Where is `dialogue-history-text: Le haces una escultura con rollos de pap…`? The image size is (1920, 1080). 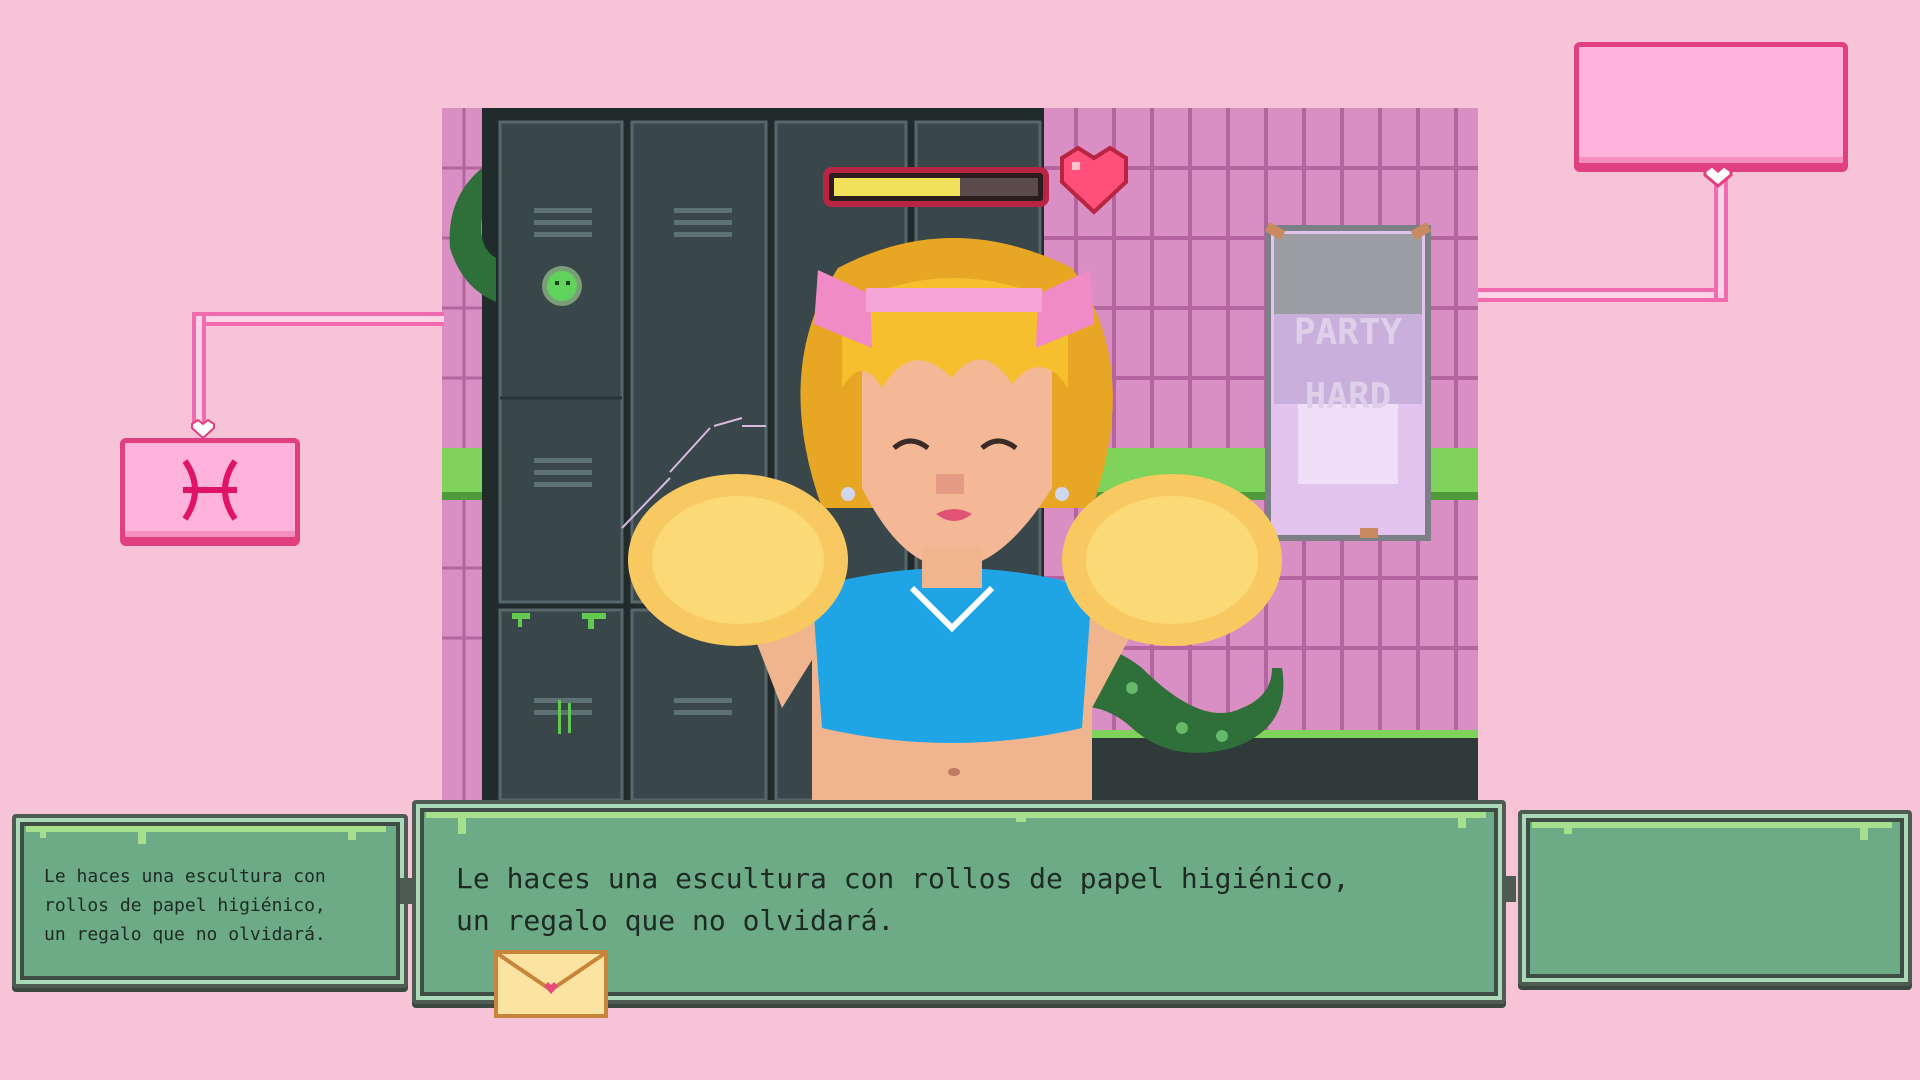
dialogue-history-text: Le haces una escultura con rollos de pap… is located at coordinates (185, 905).